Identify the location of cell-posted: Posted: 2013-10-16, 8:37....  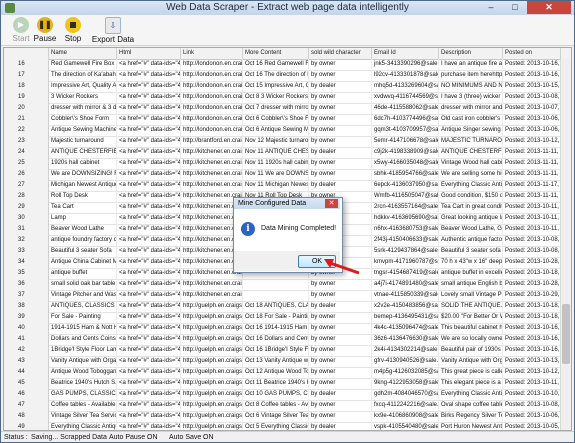
(532, 328).